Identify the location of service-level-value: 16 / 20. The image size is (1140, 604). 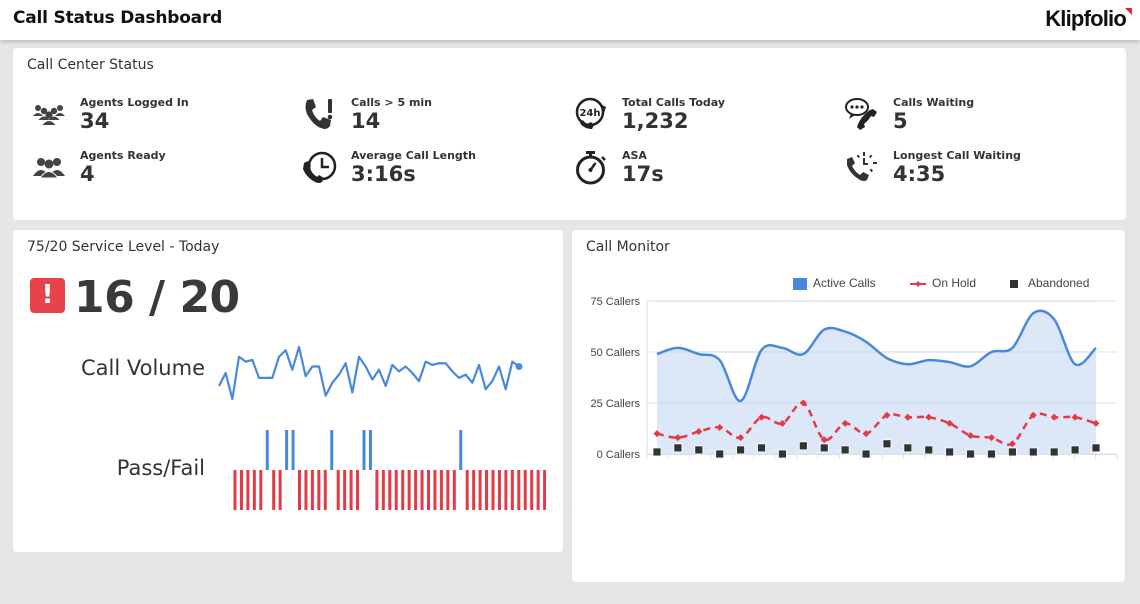
(157, 297).